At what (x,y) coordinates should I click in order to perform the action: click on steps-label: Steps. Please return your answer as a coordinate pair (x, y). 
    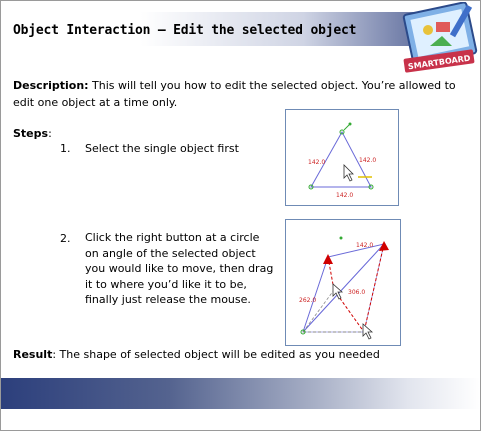
    Looking at the image, I should click on (31, 133).